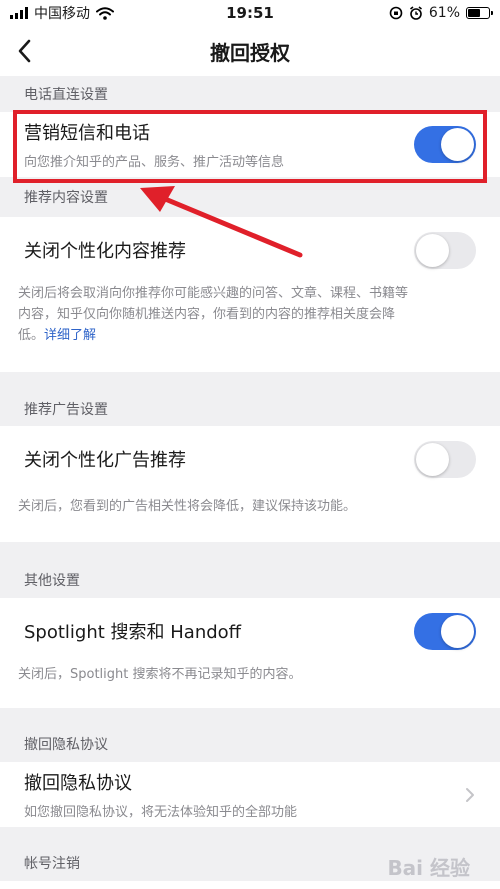 The height and width of the screenshot is (889, 500). I want to click on nav-bar: 撤回授权, so click(250, 51).